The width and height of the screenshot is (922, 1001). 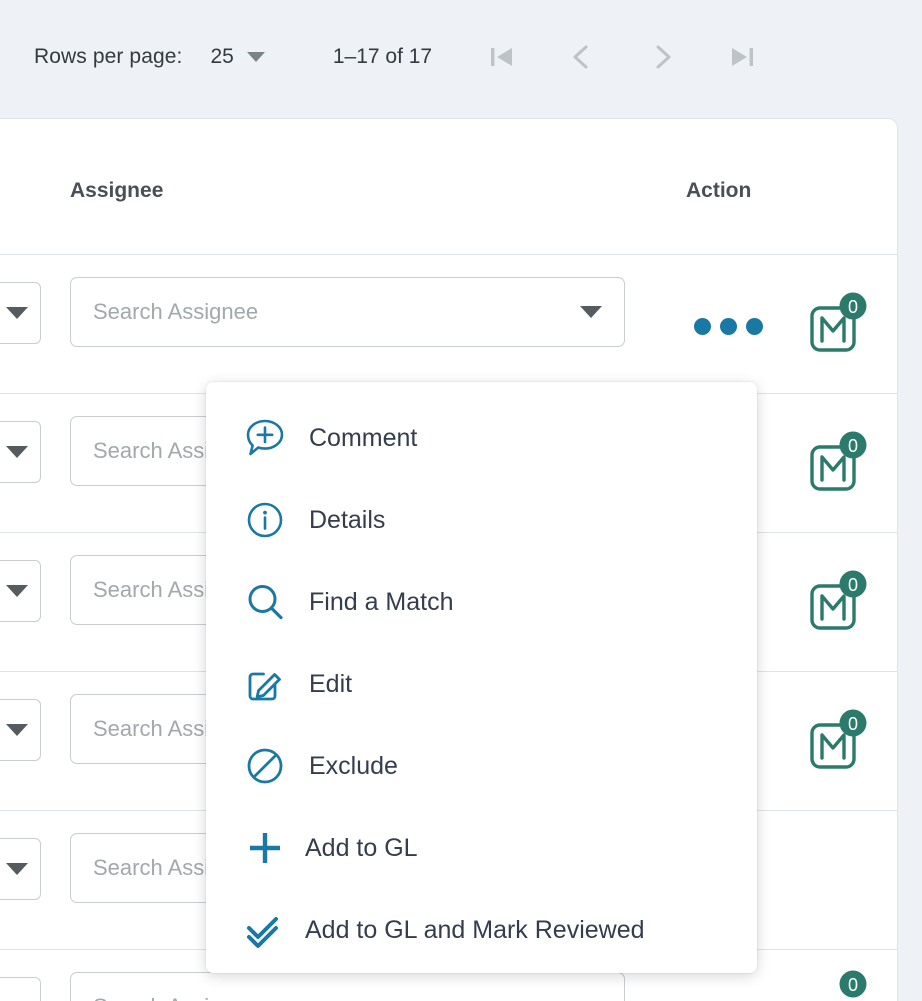 I want to click on rows-per-page-select: 25, so click(x=237, y=56).